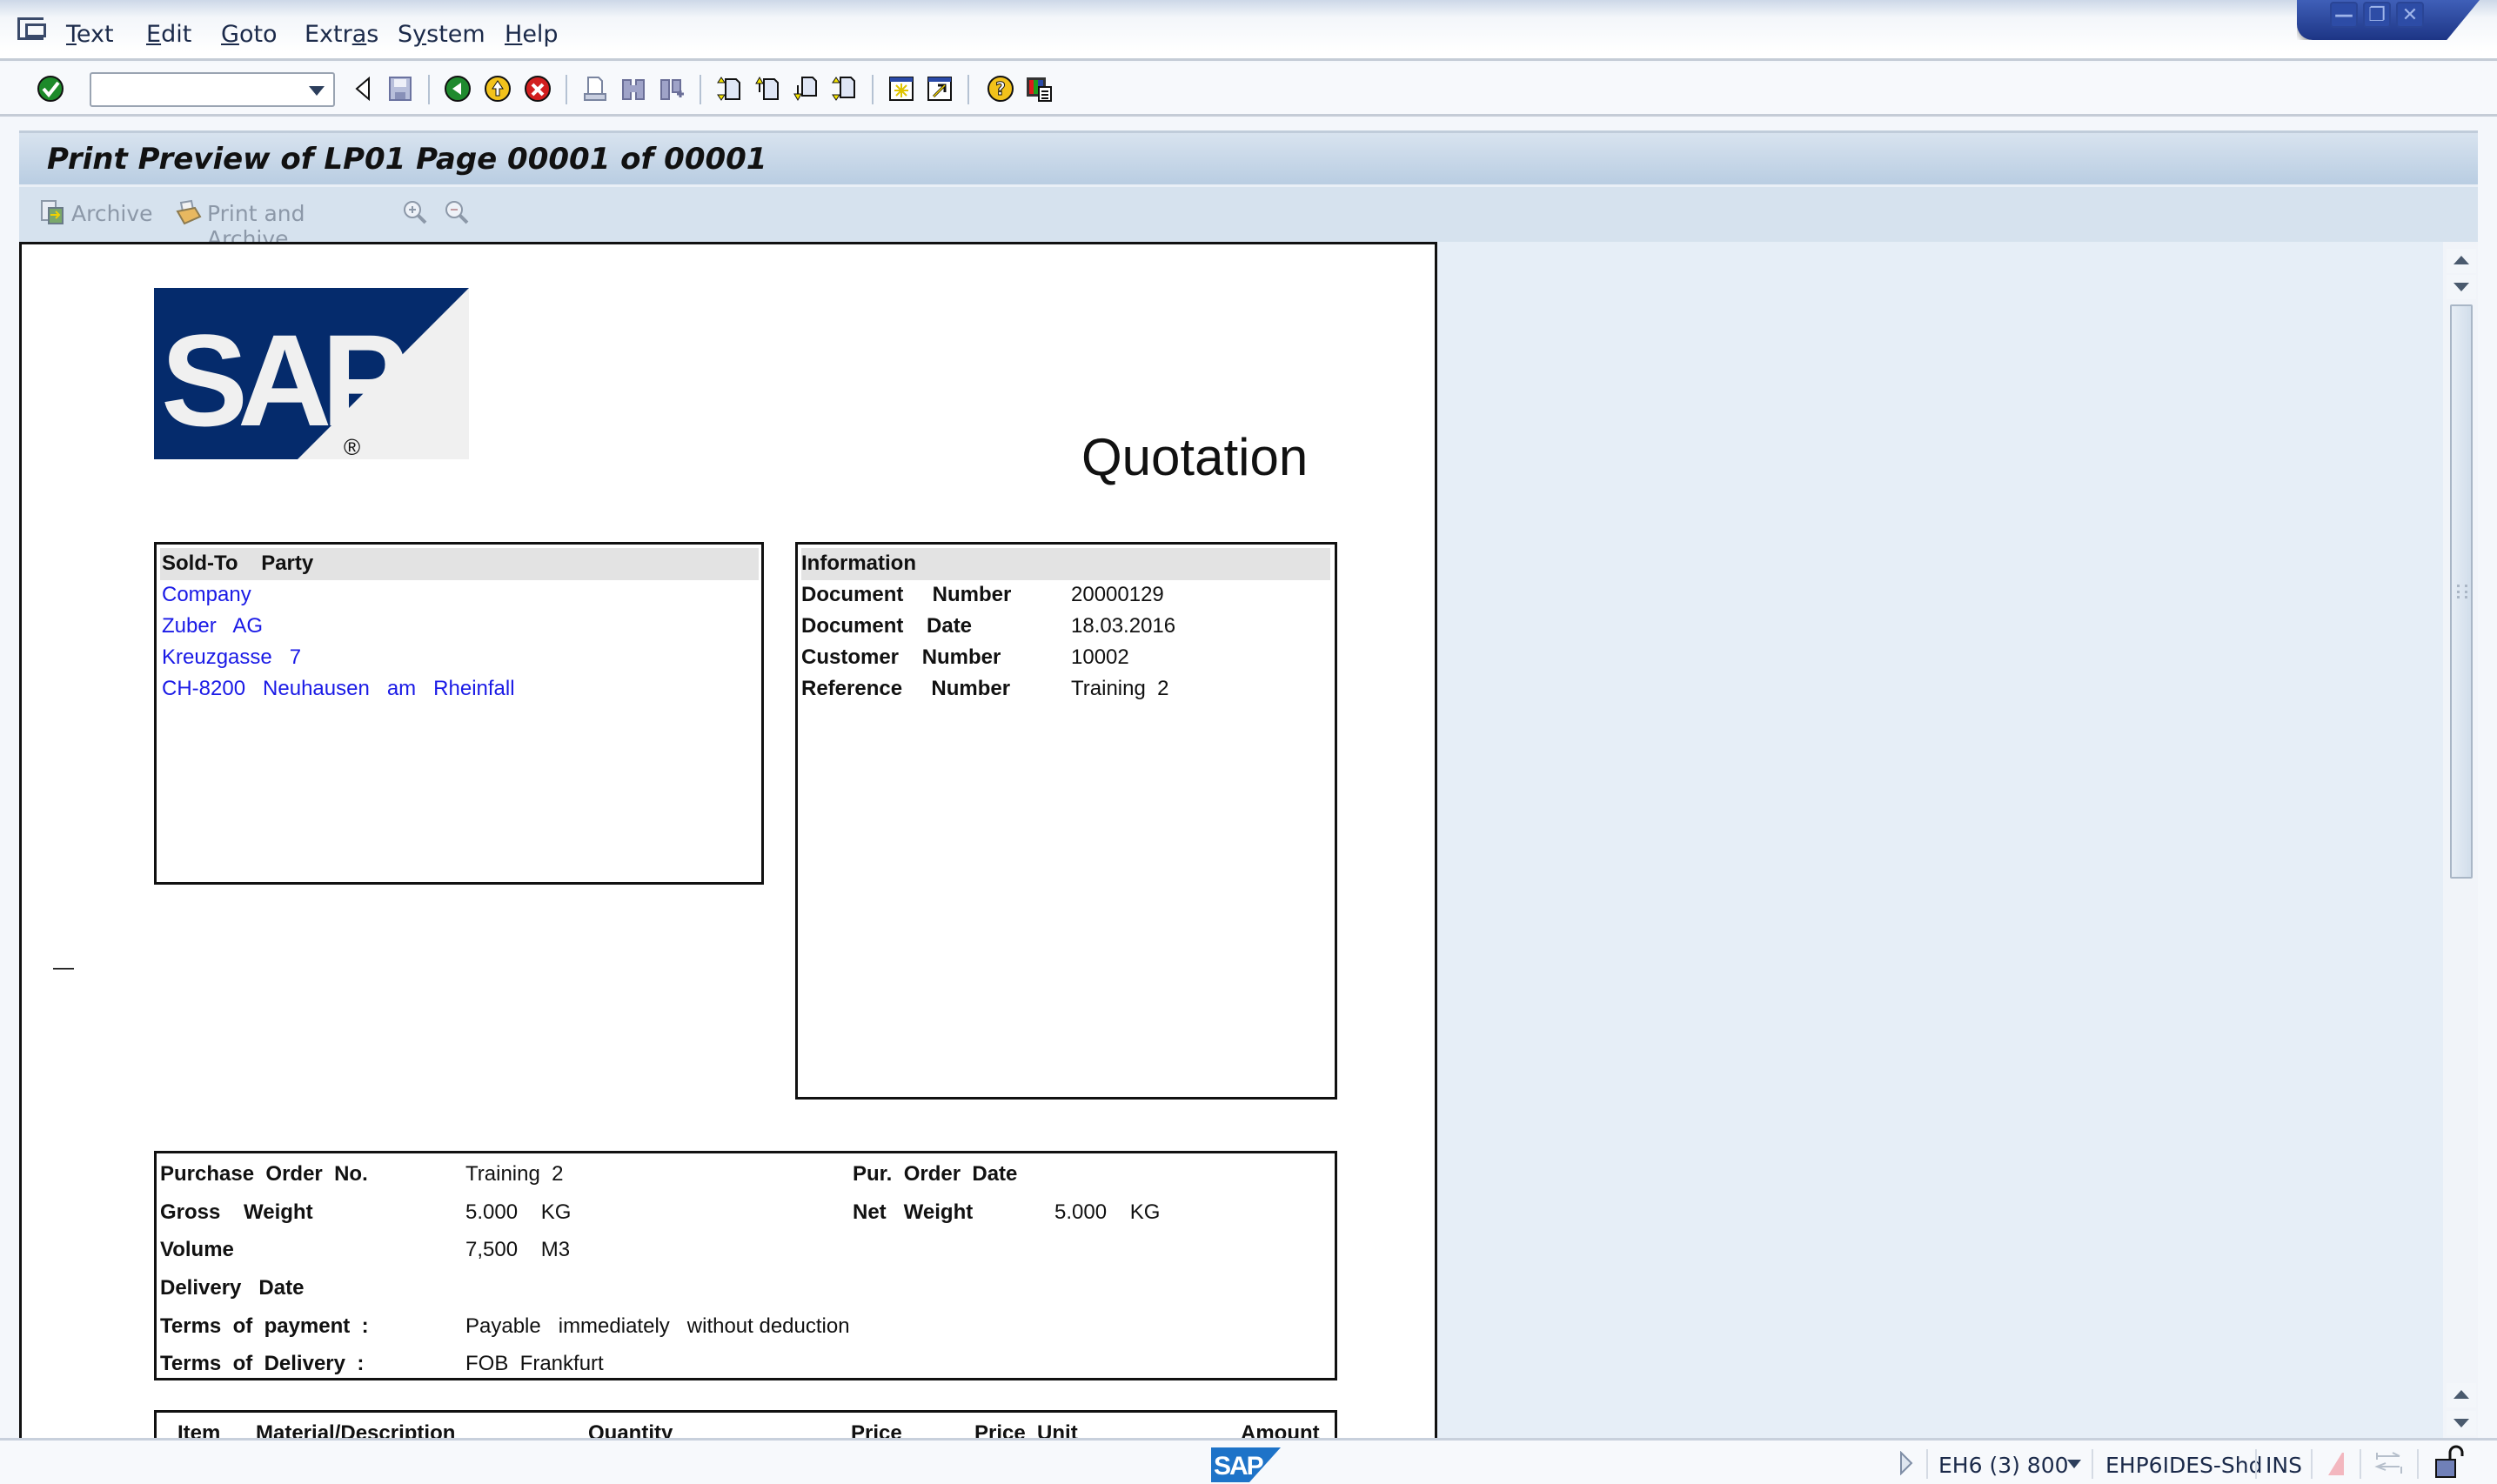  I want to click on close-button: ✕, so click(2410, 15).